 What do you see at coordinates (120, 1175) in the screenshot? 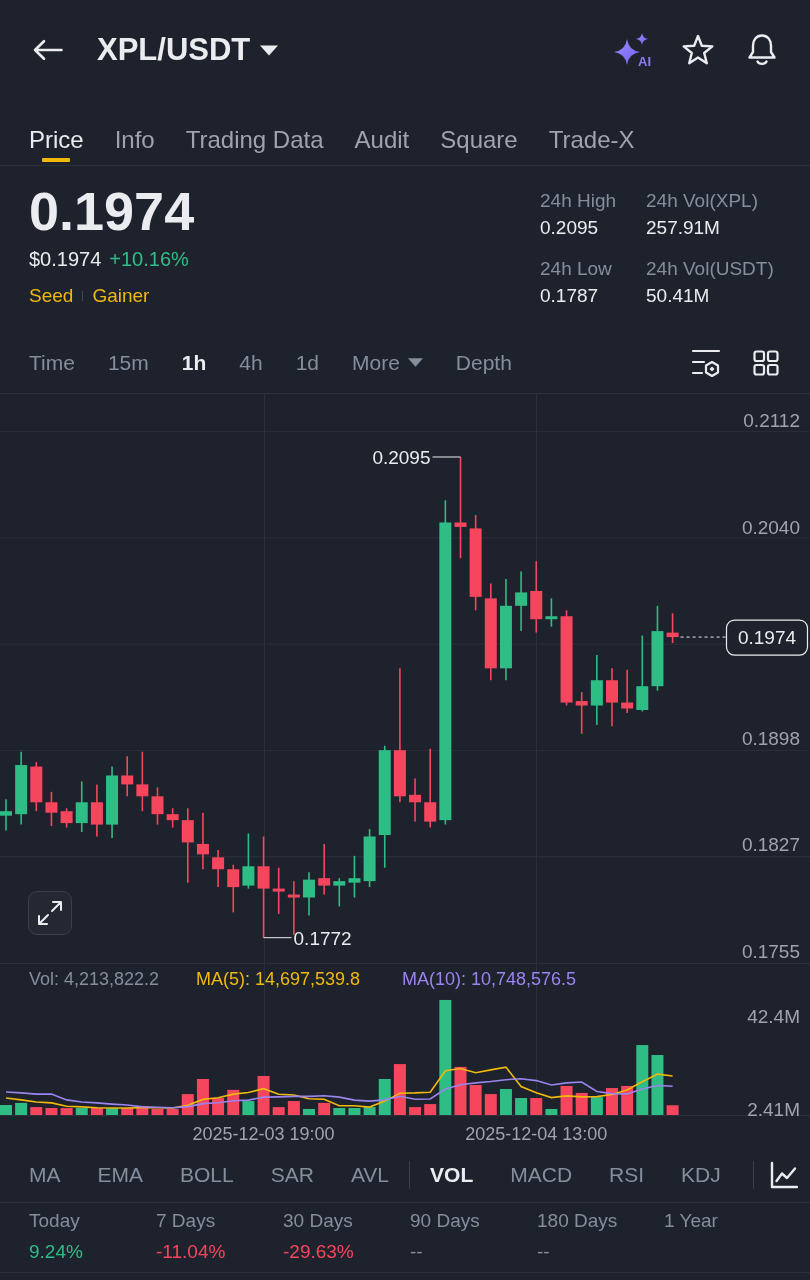
I see `indicator-tab: EMA` at bounding box center [120, 1175].